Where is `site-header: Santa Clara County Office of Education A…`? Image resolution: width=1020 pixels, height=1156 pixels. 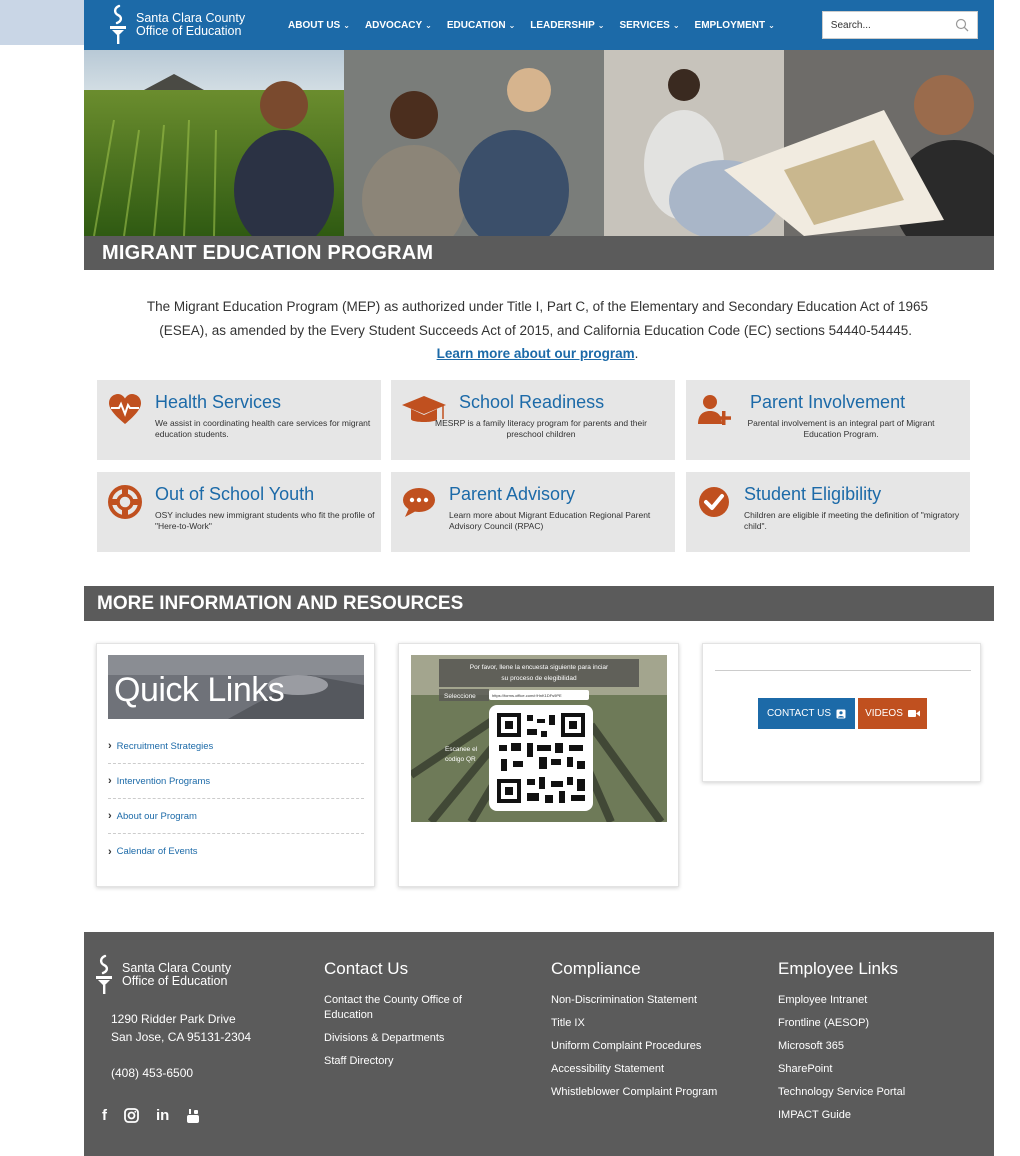
site-header: Santa Clara County Office of Education A… is located at coordinates (539, 25).